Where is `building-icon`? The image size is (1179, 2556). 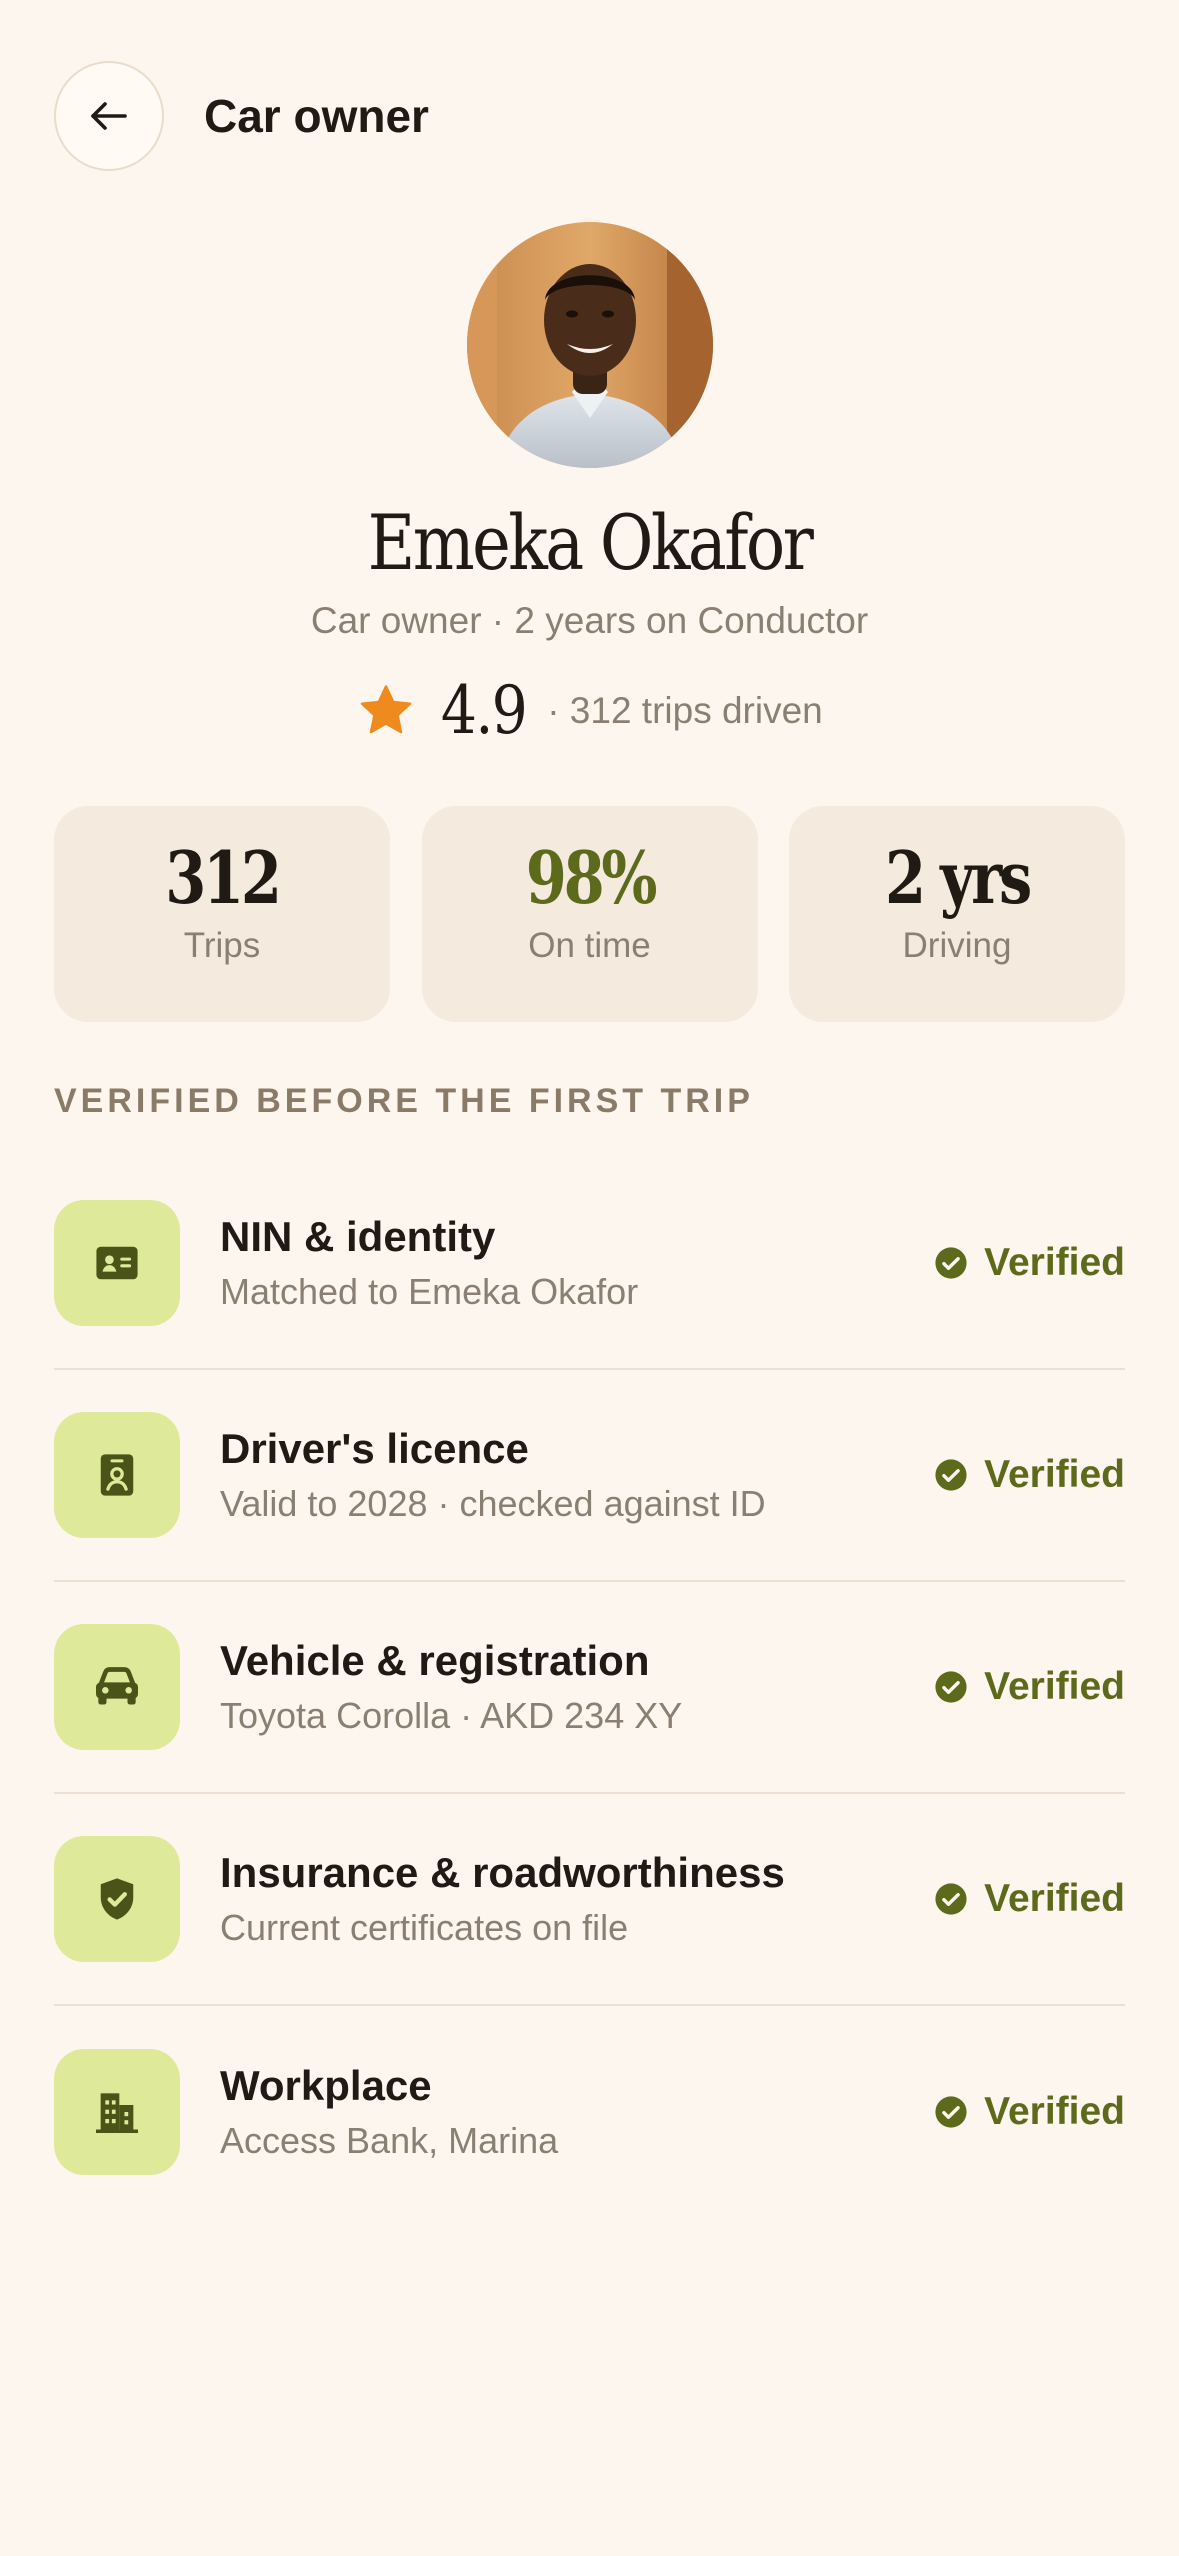 building-icon is located at coordinates (117, 2113).